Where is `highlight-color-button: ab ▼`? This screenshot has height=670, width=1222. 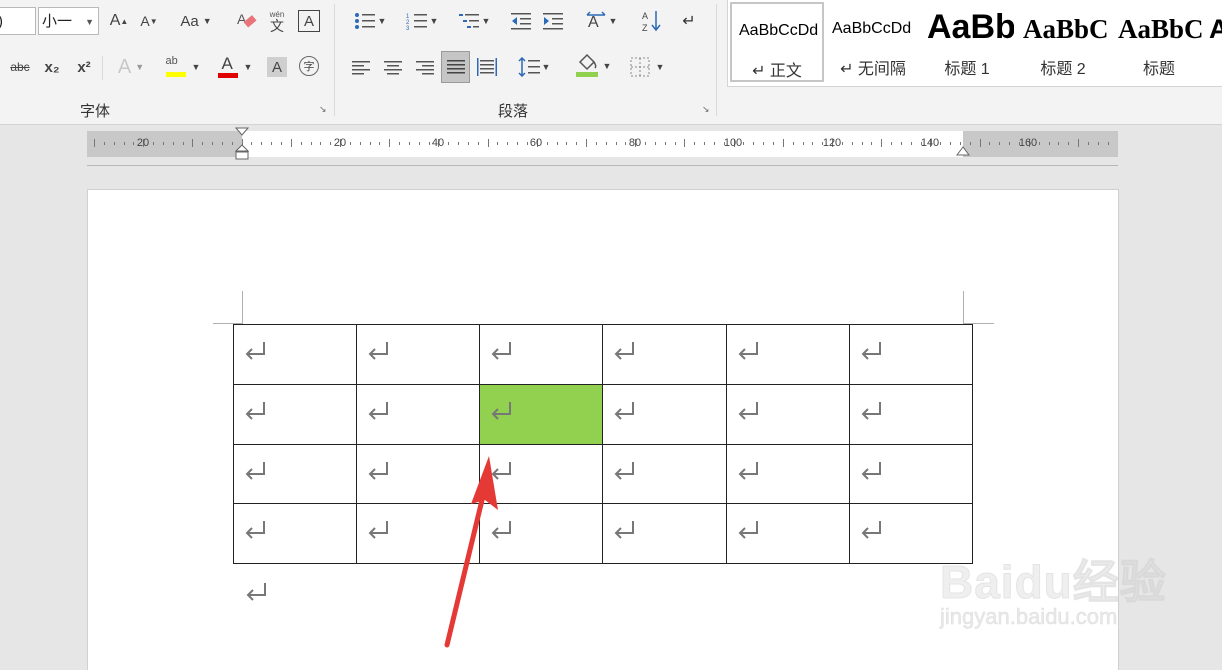
highlight-color-button: ab ▼ is located at coordinates (182, 67).